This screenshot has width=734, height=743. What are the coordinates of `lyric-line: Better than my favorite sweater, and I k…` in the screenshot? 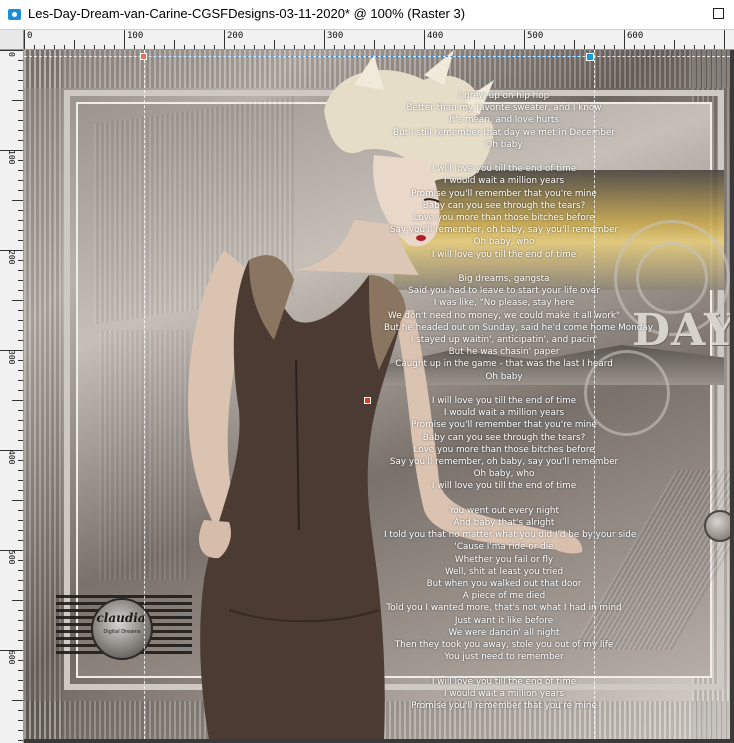 It's located at (504, 108).